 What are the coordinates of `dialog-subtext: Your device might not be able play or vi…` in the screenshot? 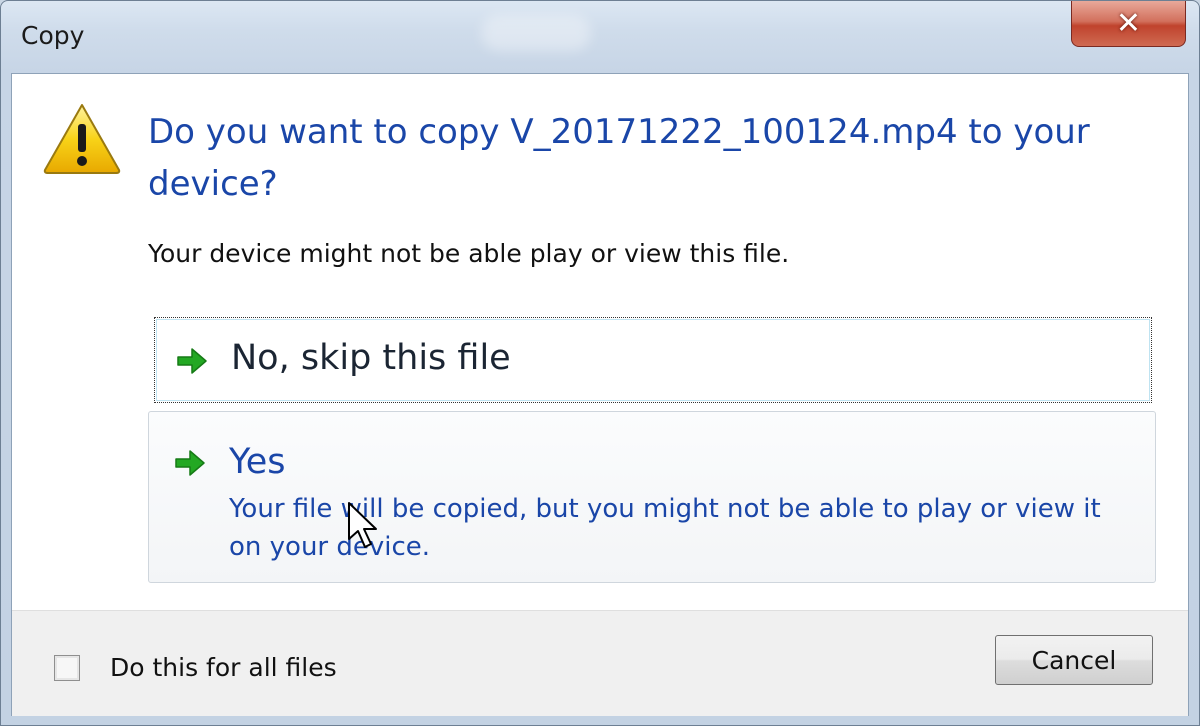 It's located at (469, 253).